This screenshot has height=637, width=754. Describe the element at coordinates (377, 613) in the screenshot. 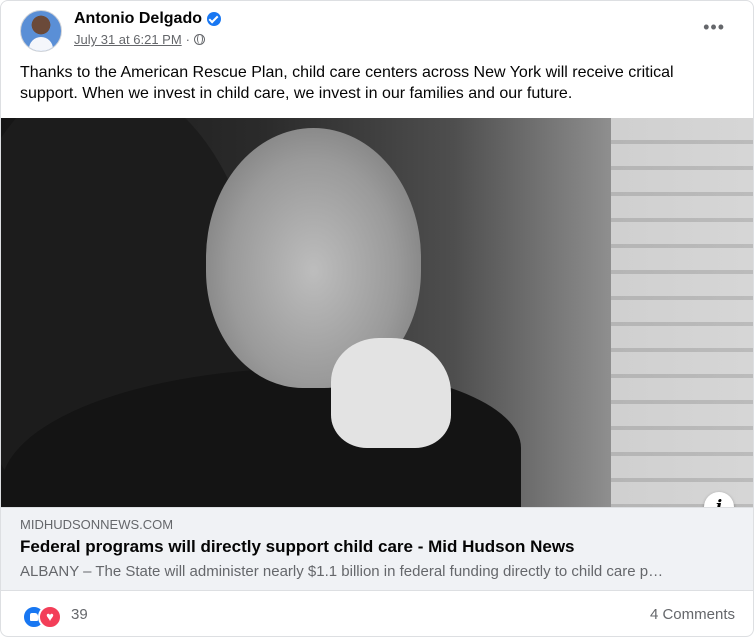

I see `post-footer: 39 4 Comments` at that location.